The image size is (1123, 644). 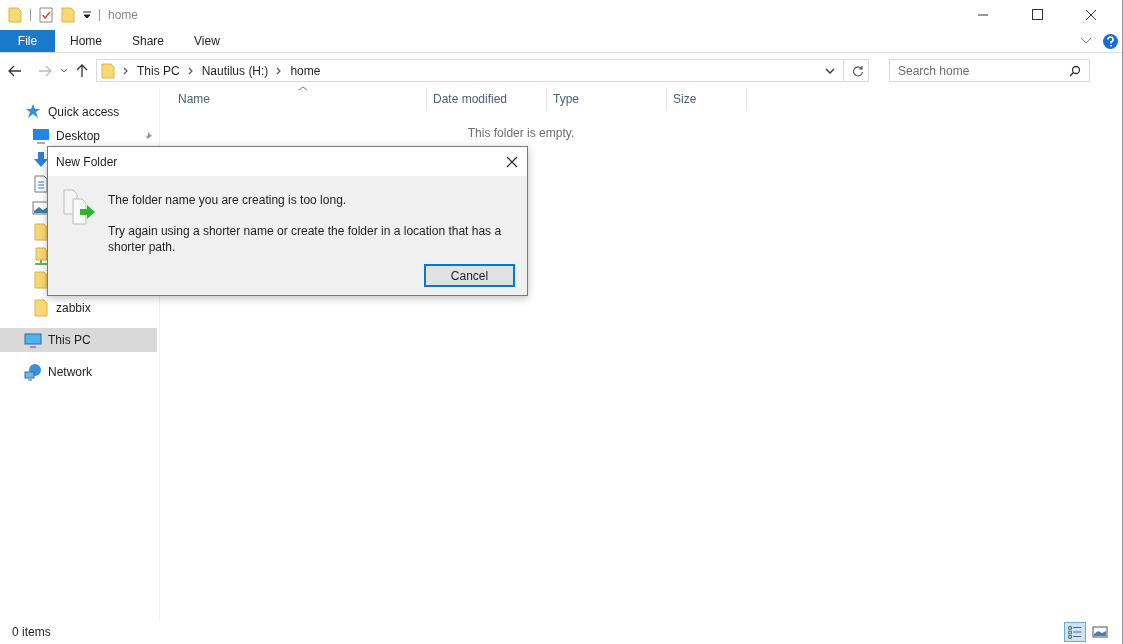 What do you see at coordinates (123, 15) in the screenshot?
I see `window-title: home` at bounding box center [123, 15].